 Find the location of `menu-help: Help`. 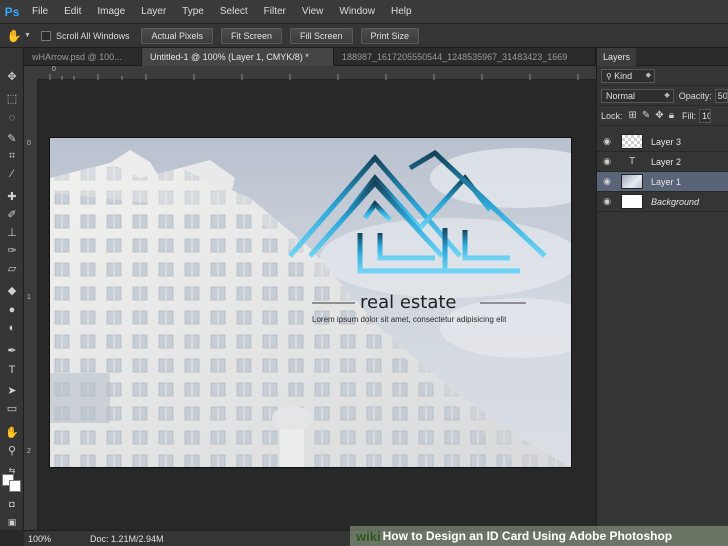

menu-help: Help is located at coordinates (401, 12).